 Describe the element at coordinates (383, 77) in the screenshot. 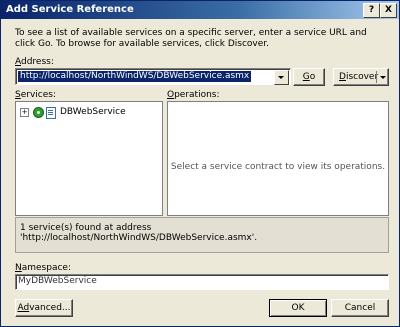

I see `discover-dropdown-arrow-icon` at that location.